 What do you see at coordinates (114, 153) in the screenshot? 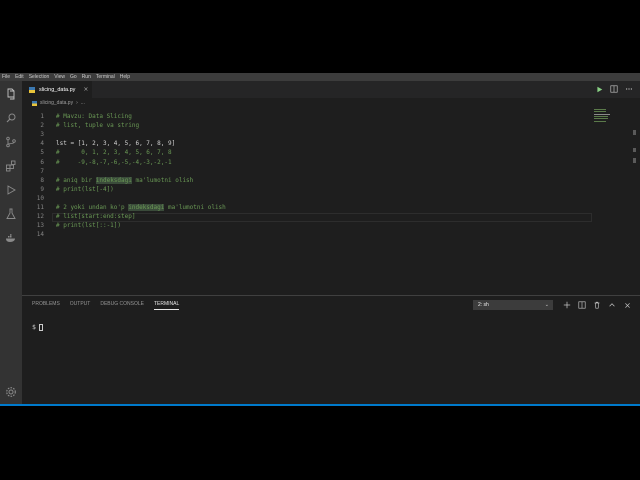
I see `line-code: # 0, 1, 2, 3, 4, 5, 6, 7, 8` at bounding box center [114, 153].